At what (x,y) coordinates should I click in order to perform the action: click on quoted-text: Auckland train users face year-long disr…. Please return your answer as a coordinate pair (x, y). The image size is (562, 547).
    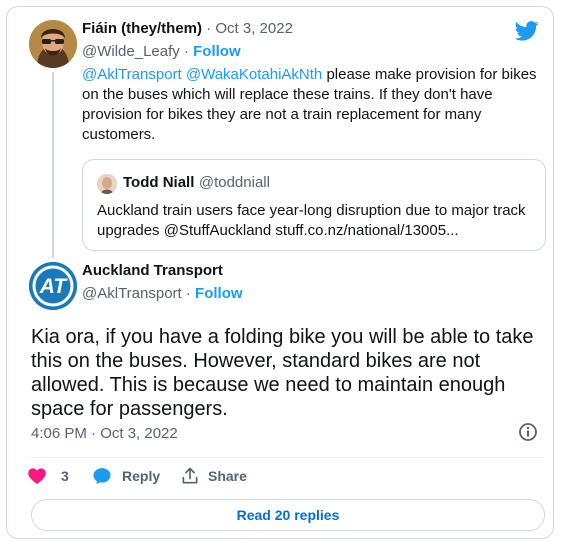
    Looking at the image, I should click on (317, 221).